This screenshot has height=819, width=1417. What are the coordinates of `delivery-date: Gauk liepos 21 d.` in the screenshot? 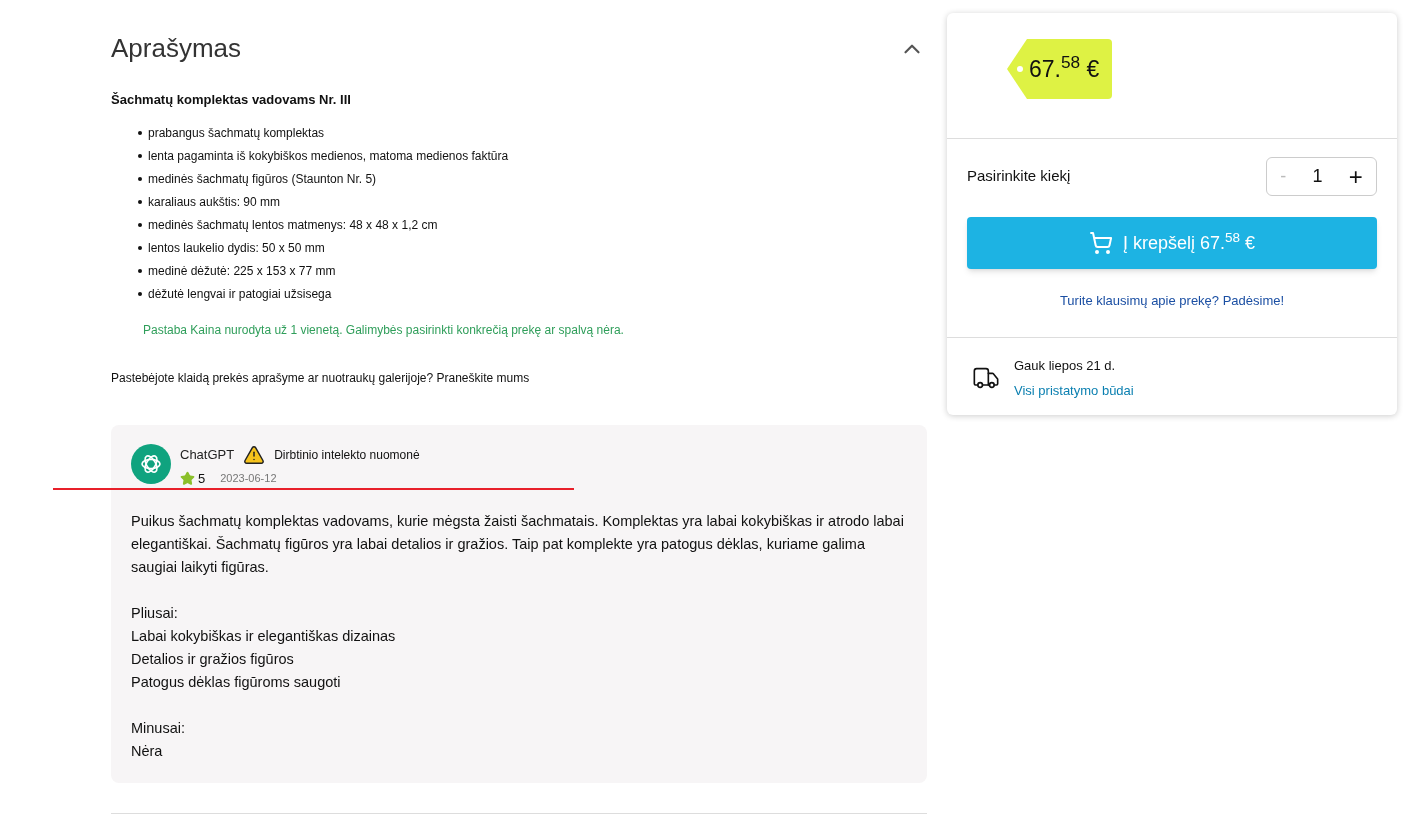 It's located at (1065, 365).